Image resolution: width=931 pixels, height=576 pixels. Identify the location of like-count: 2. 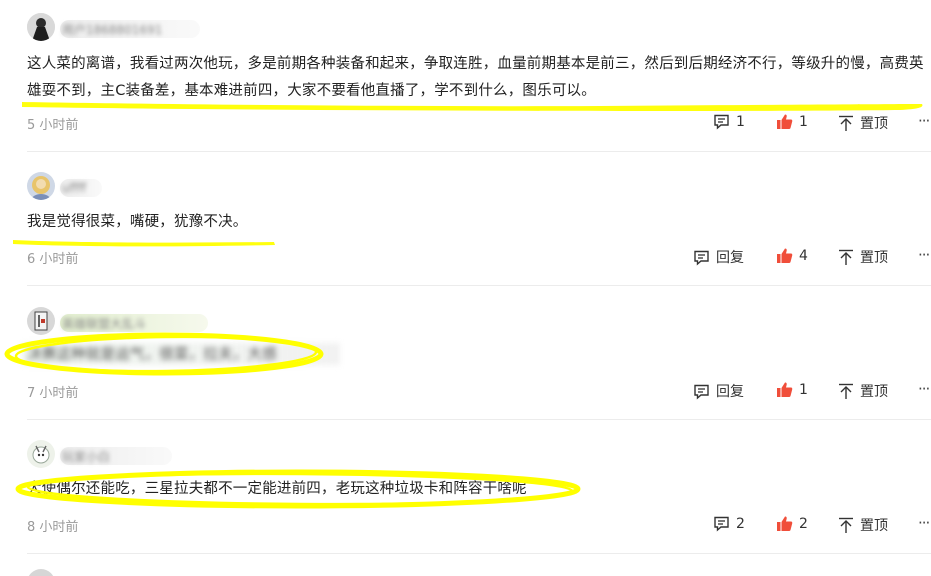
(803, 523).